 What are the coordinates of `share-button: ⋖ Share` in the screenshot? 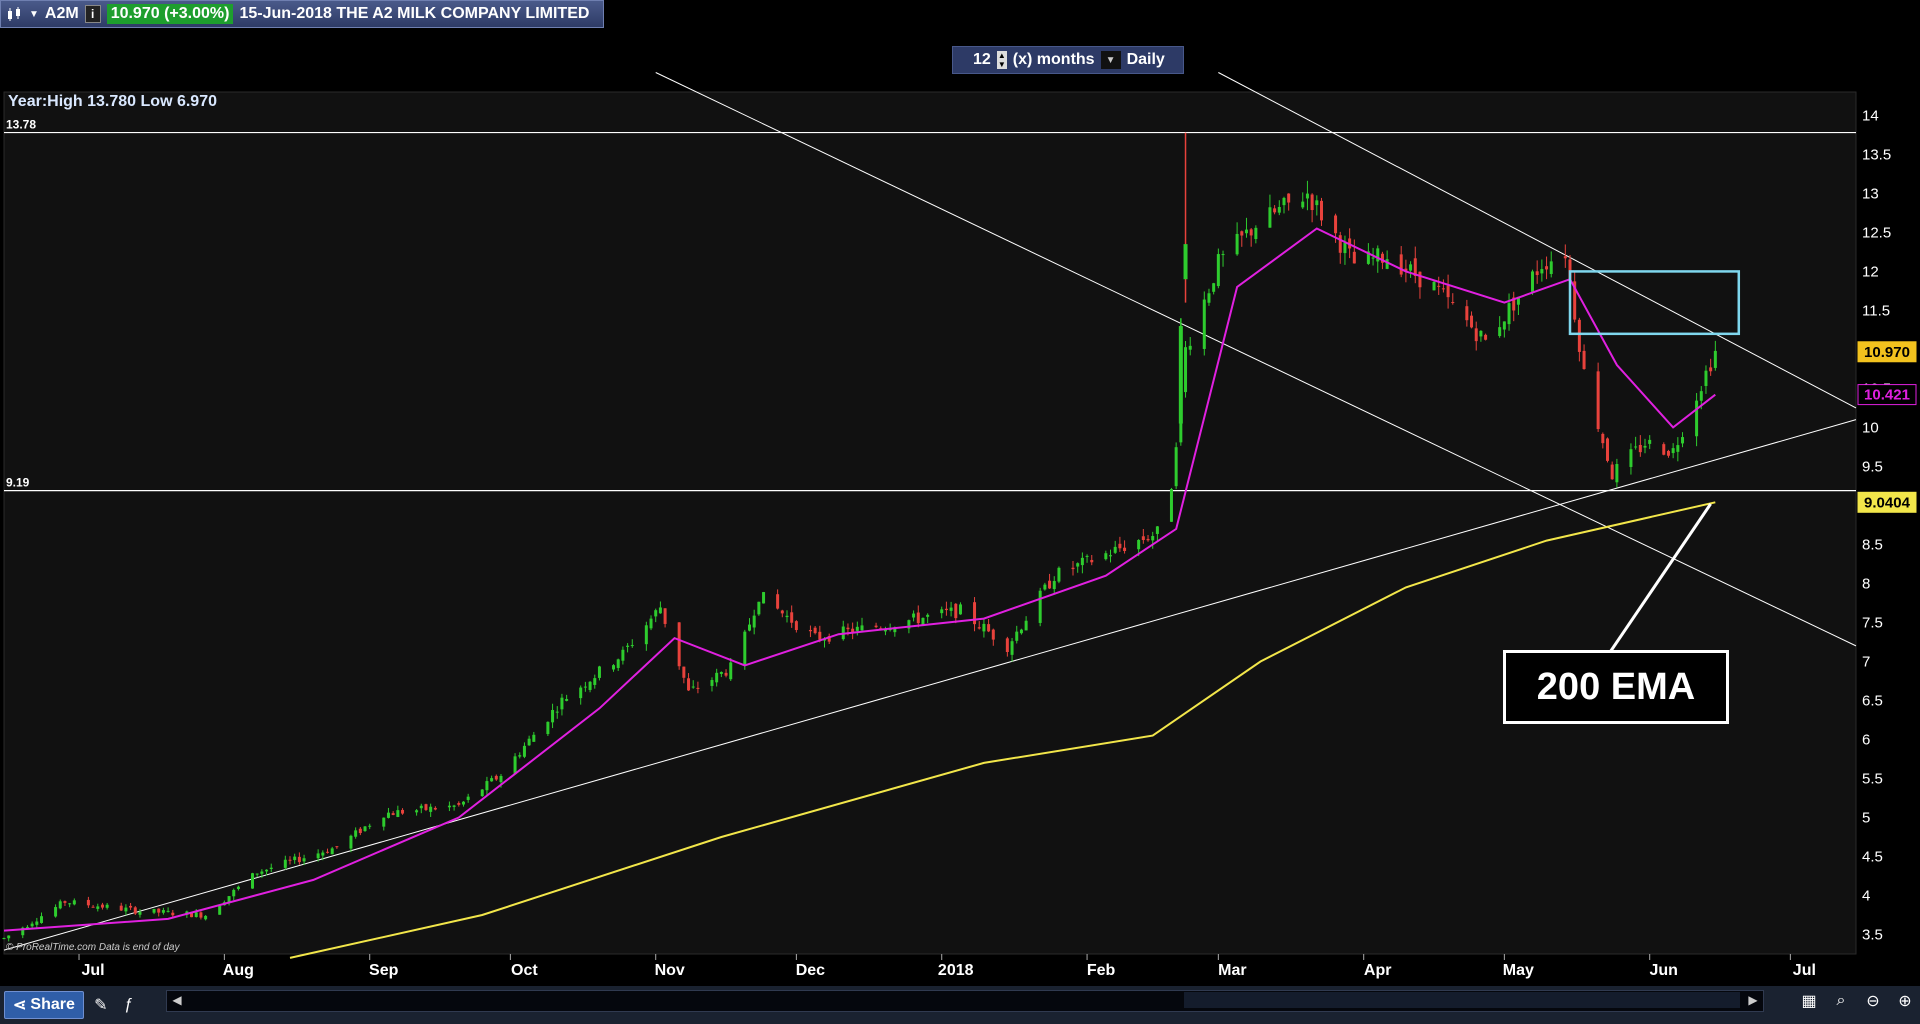 It's located at (44, 1005).